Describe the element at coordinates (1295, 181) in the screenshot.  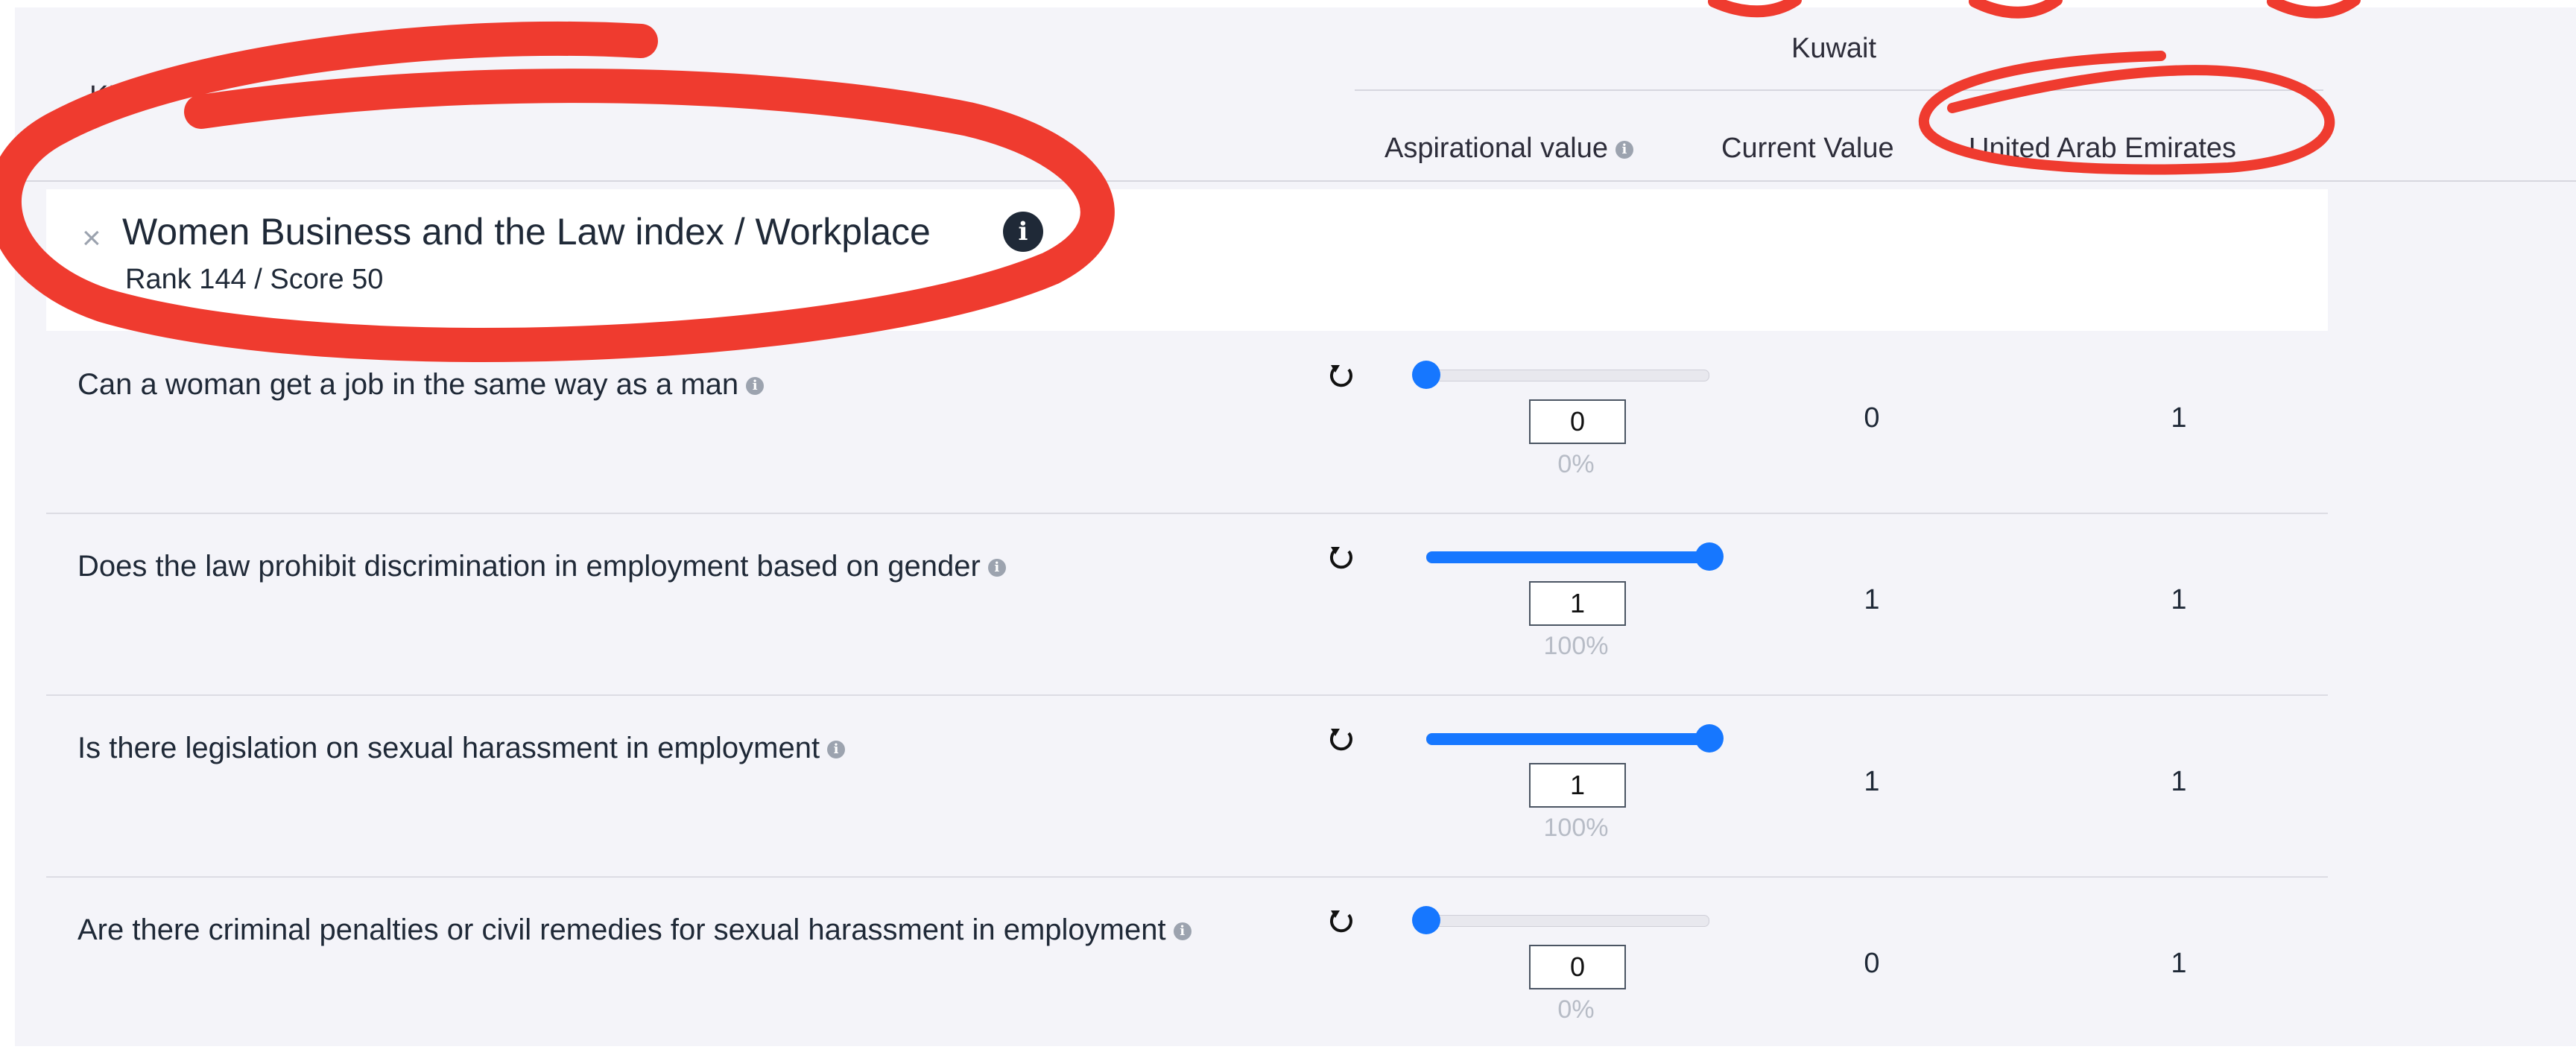
I see `header-bottom-divider` at that location.